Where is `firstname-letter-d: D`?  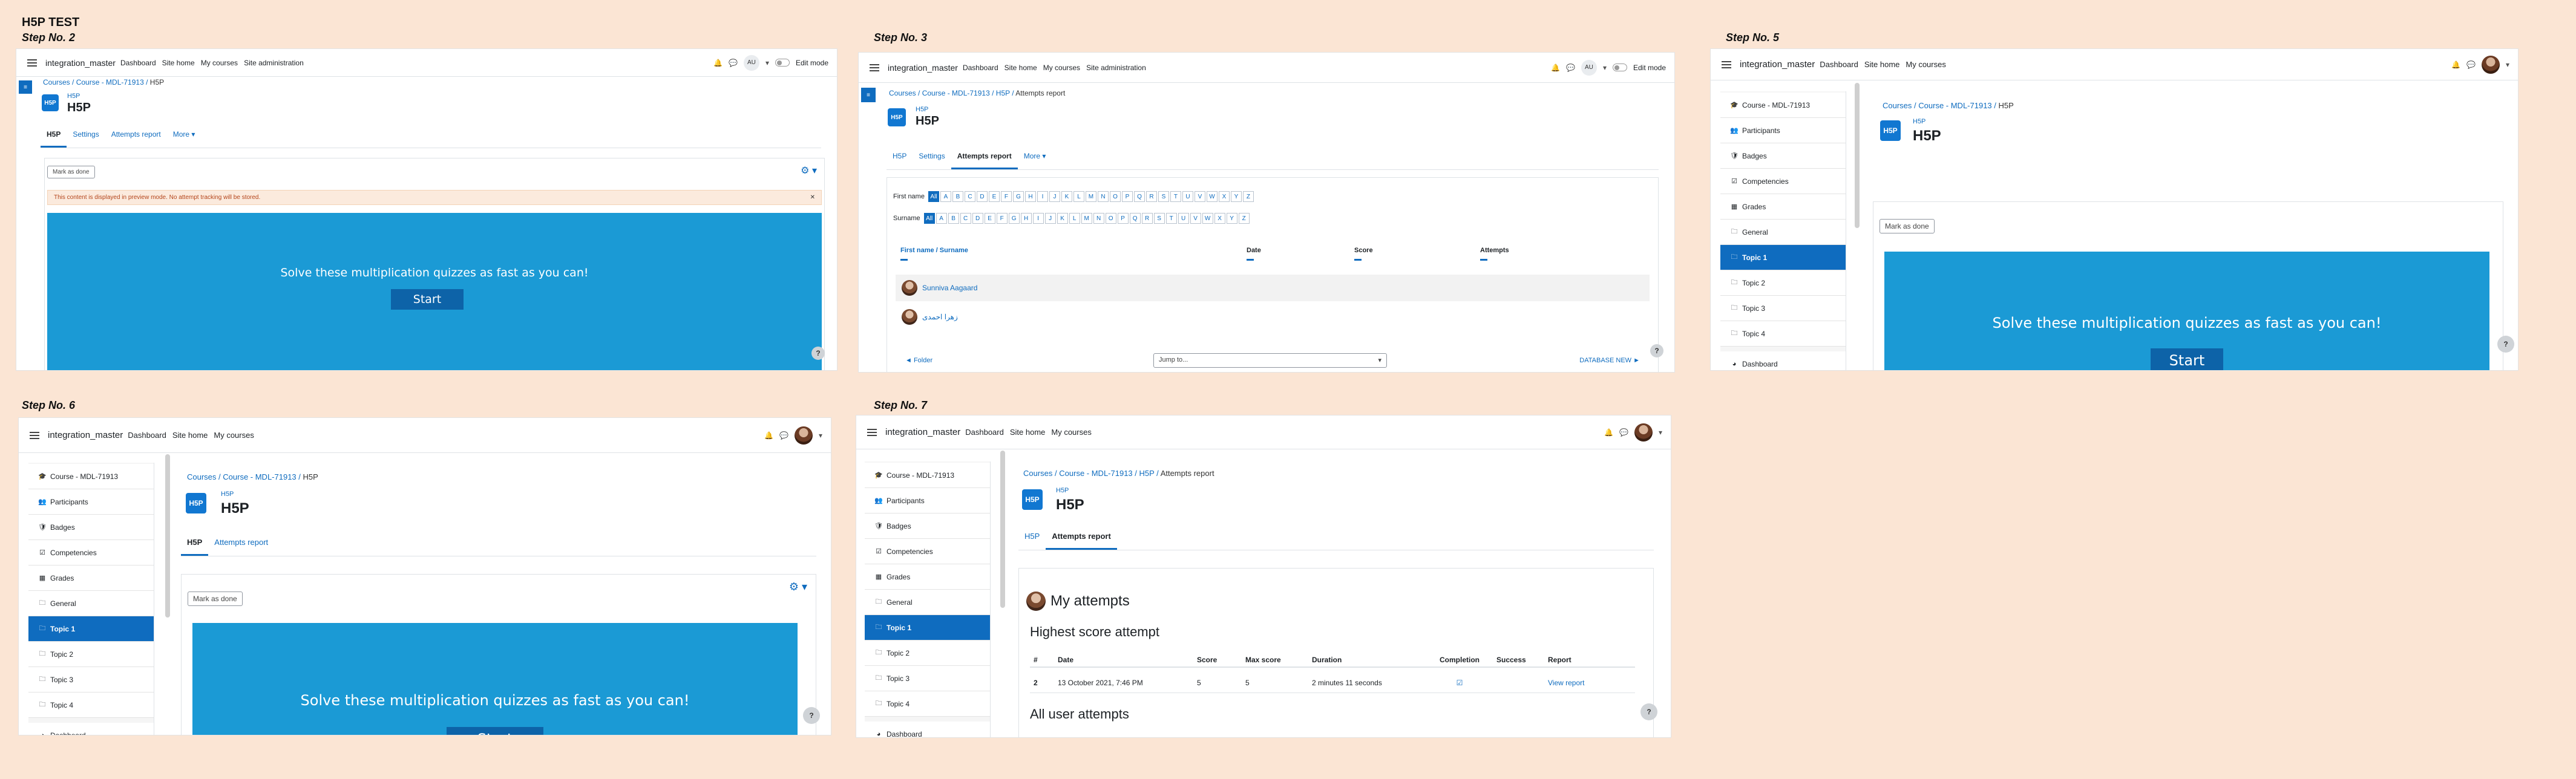 firstname-letter-d: D is located at coordinates (982, 196).